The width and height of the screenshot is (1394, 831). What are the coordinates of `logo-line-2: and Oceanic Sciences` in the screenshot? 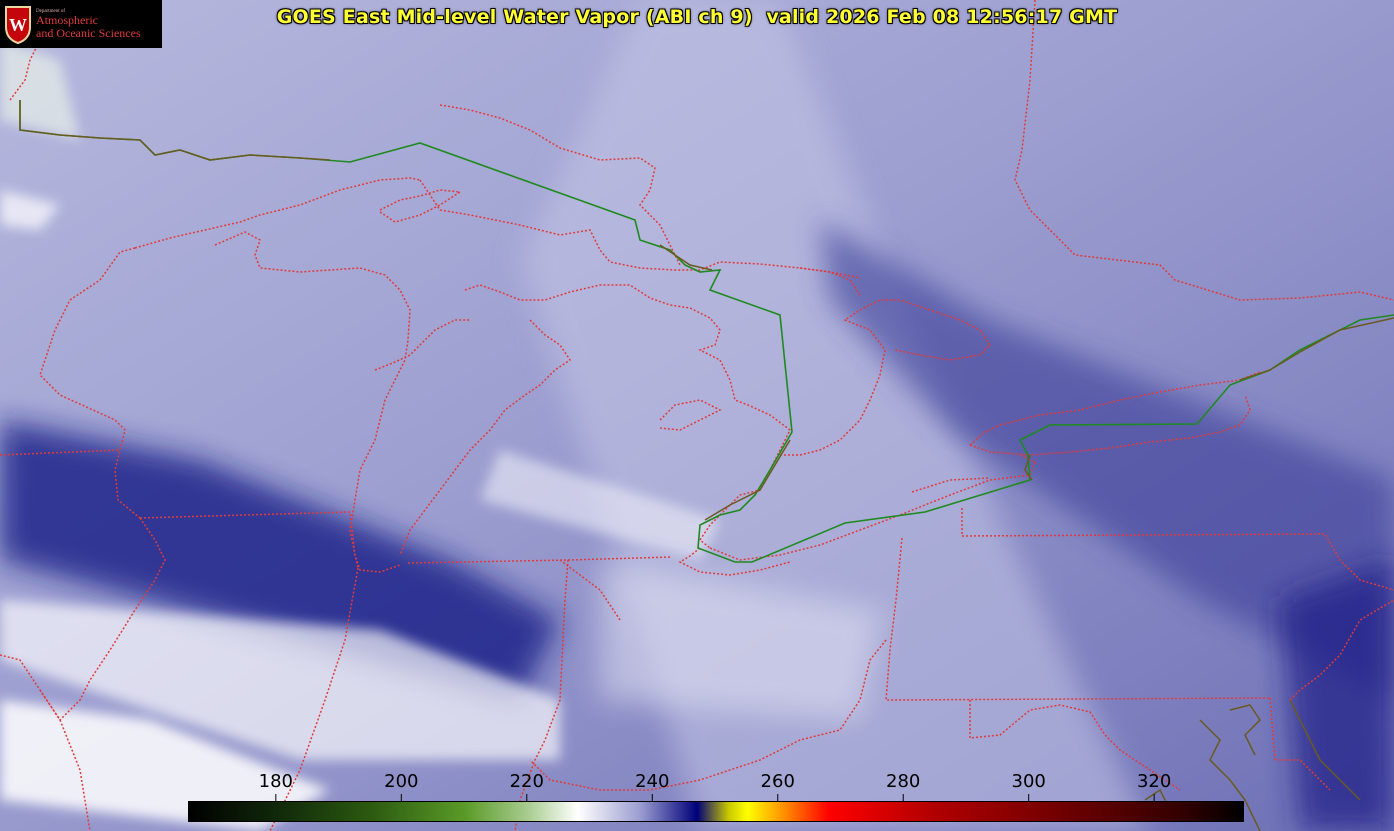 It's located at (88, 32).